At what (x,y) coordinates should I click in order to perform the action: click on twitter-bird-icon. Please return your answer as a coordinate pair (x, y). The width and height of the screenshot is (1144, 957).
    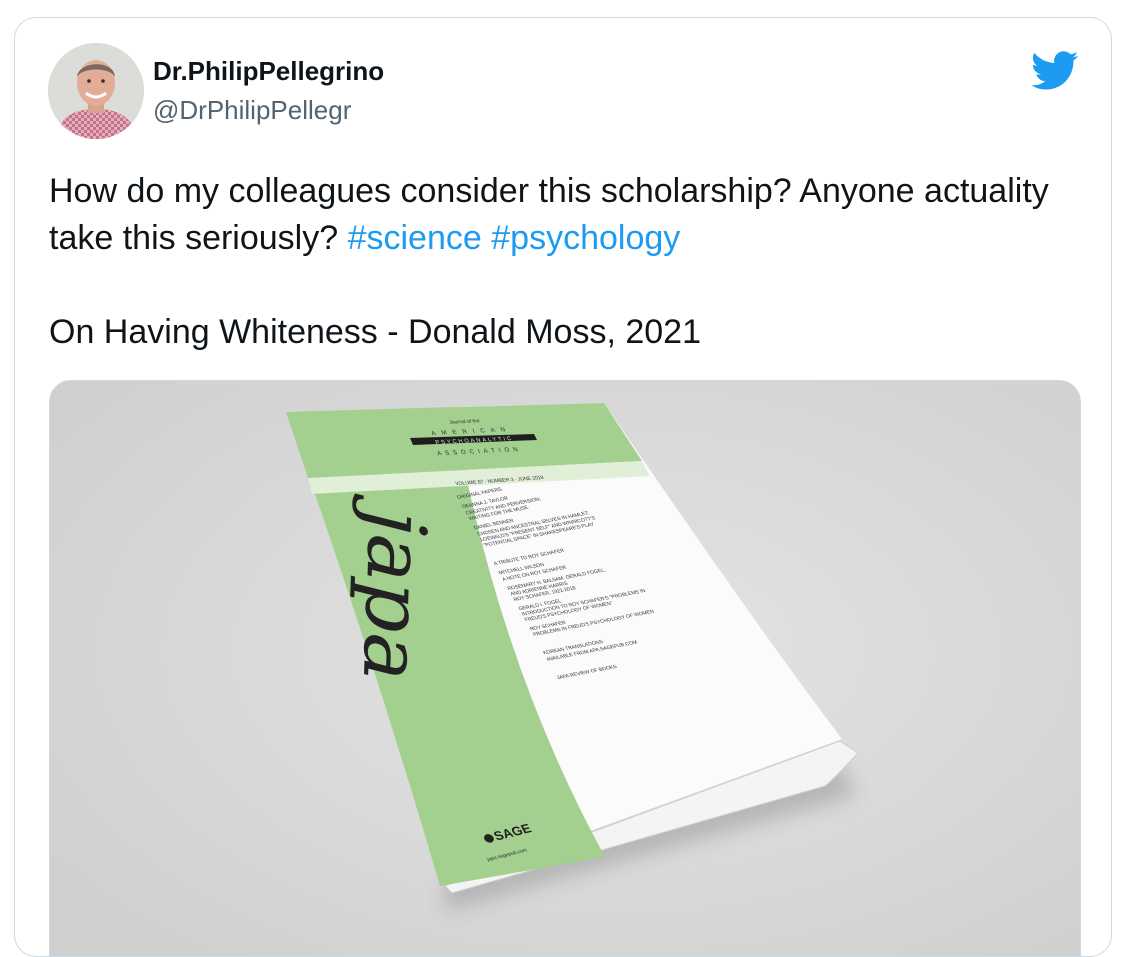
    Looking at the image, I should click on (1055, 71).